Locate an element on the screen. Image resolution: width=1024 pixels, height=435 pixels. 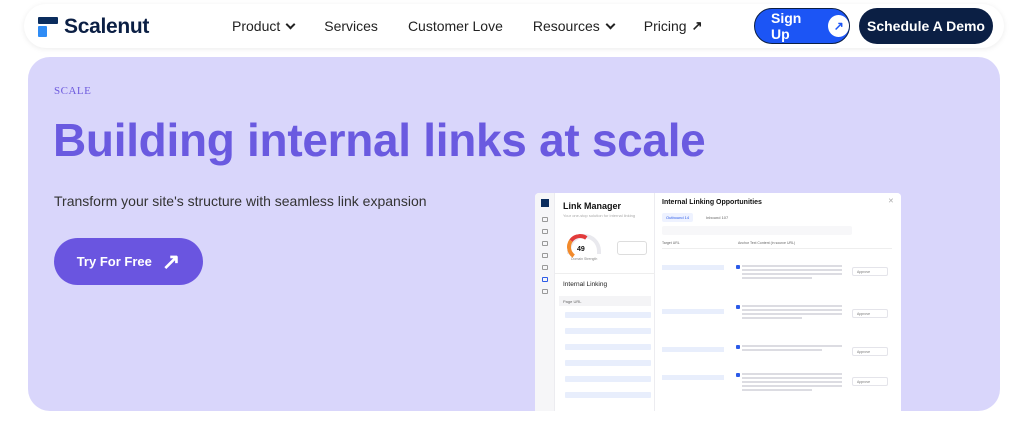
nav-item-product: Product is located at coordinates (264, 26).